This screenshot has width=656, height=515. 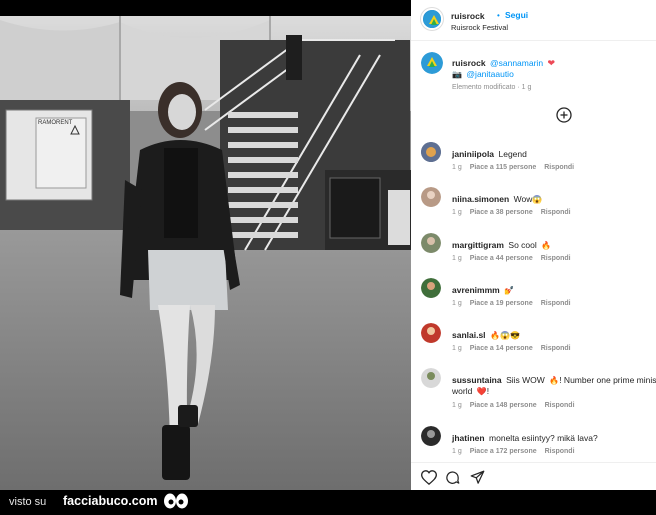 I want to click on comment-emoji: 🔥😱😎, so click(x=505, y=335).